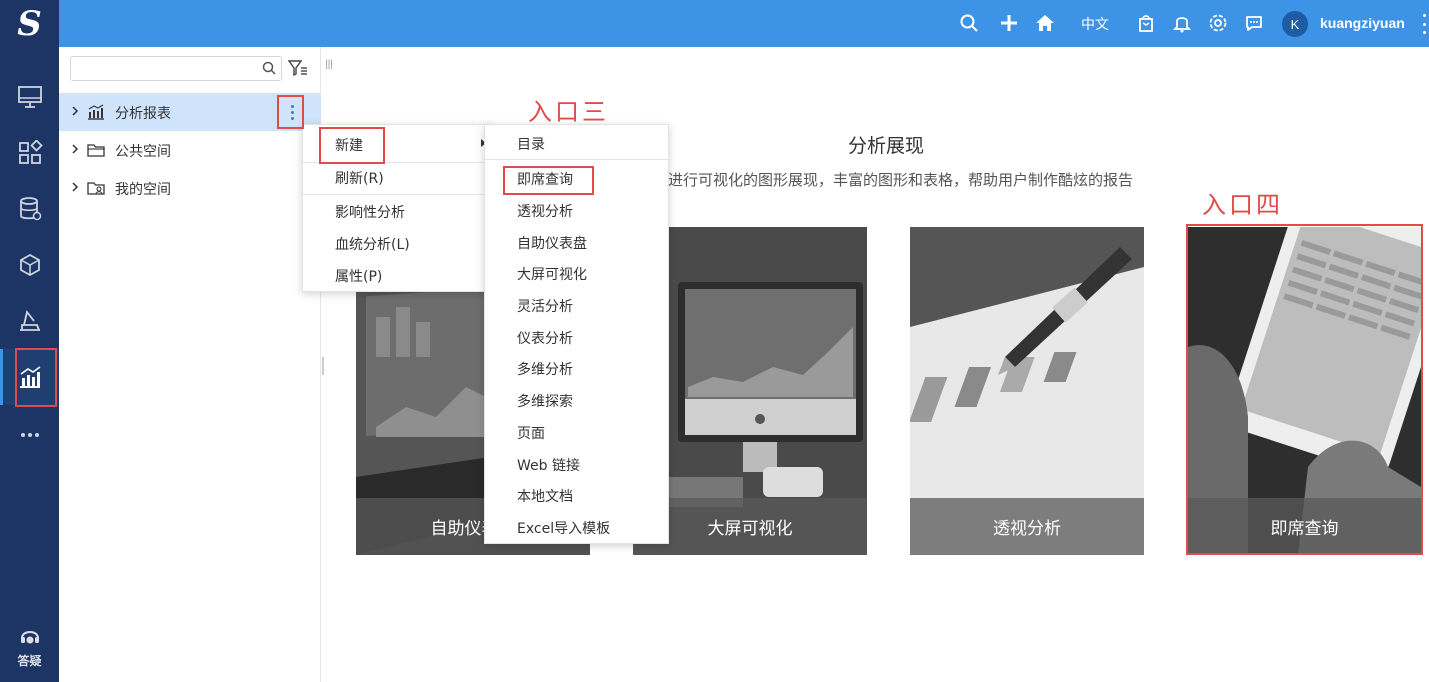 The width and height of the screenshot is (1429, 682). Describe the element at coordinates (329, 64) in the screenshot. I see `panel-collapse-handle: |||` at that location.